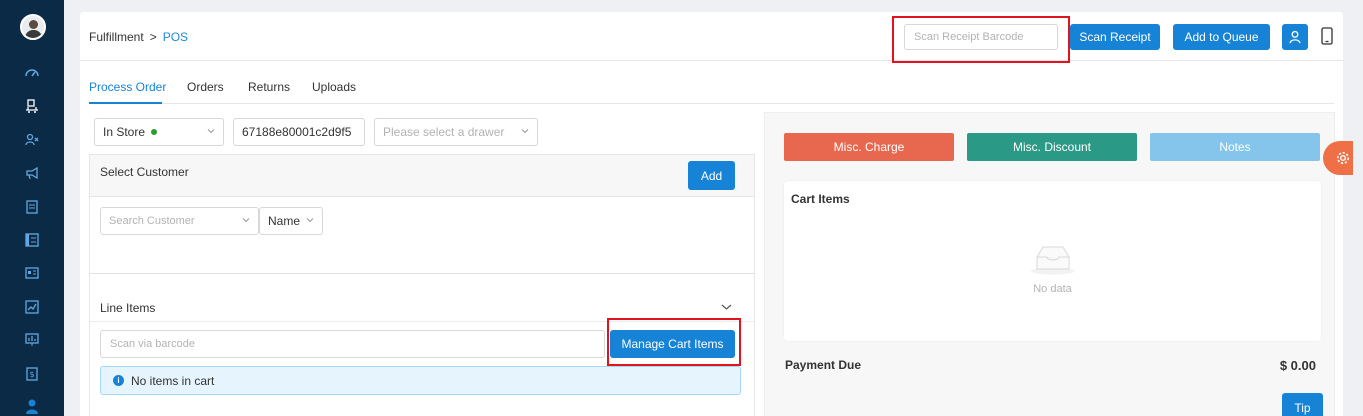 This screenshot has width=1363, height=416. I want to click on cart-items-title: Cart Items, so click(820, 199).